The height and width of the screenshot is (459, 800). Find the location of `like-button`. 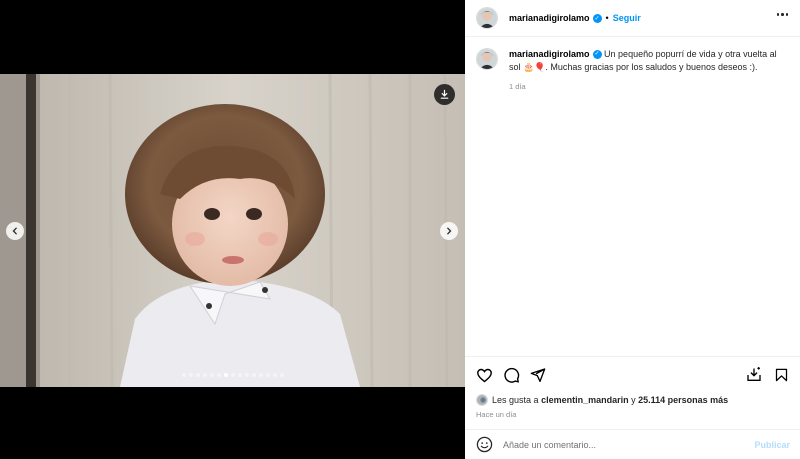

like-button is located at coordinates (484, 375).